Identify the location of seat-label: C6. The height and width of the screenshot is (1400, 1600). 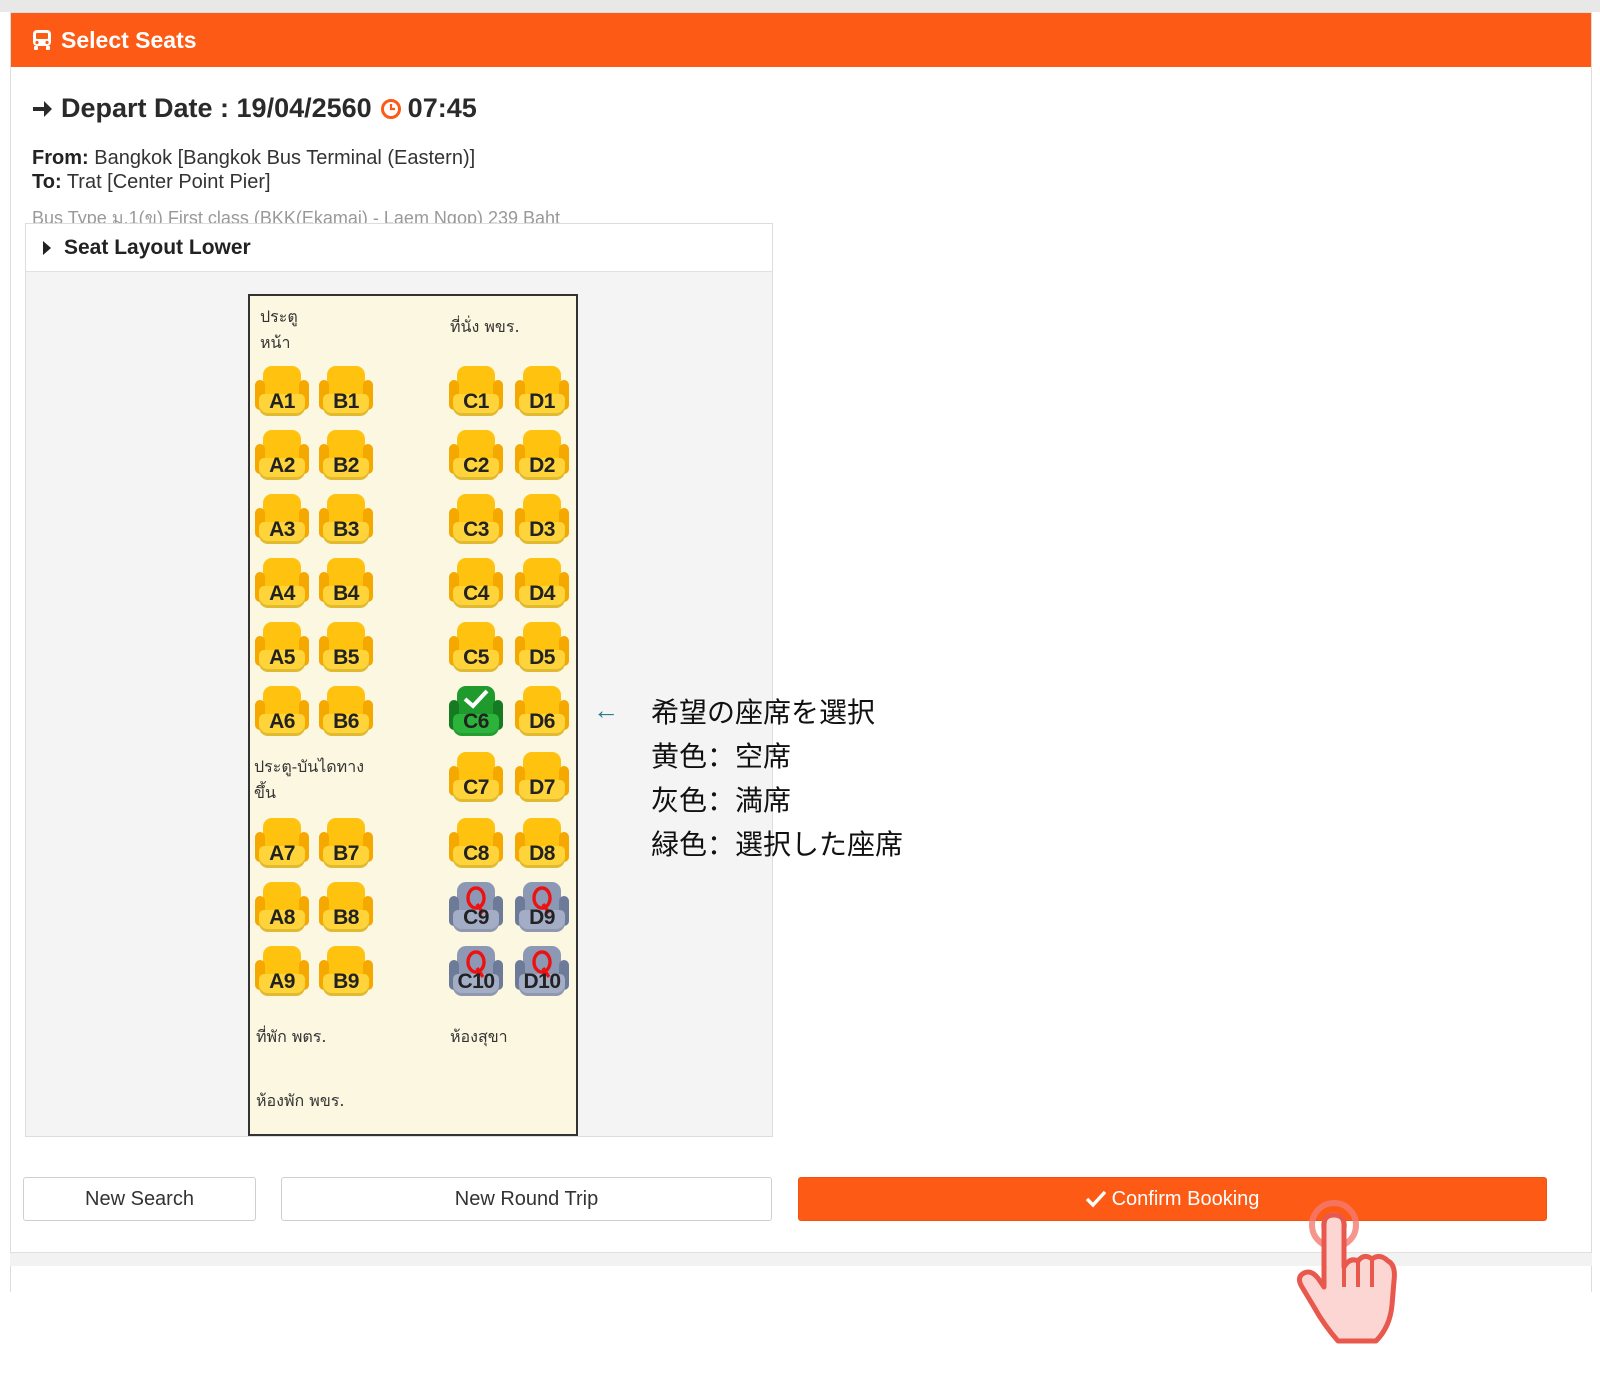
(476, 721).